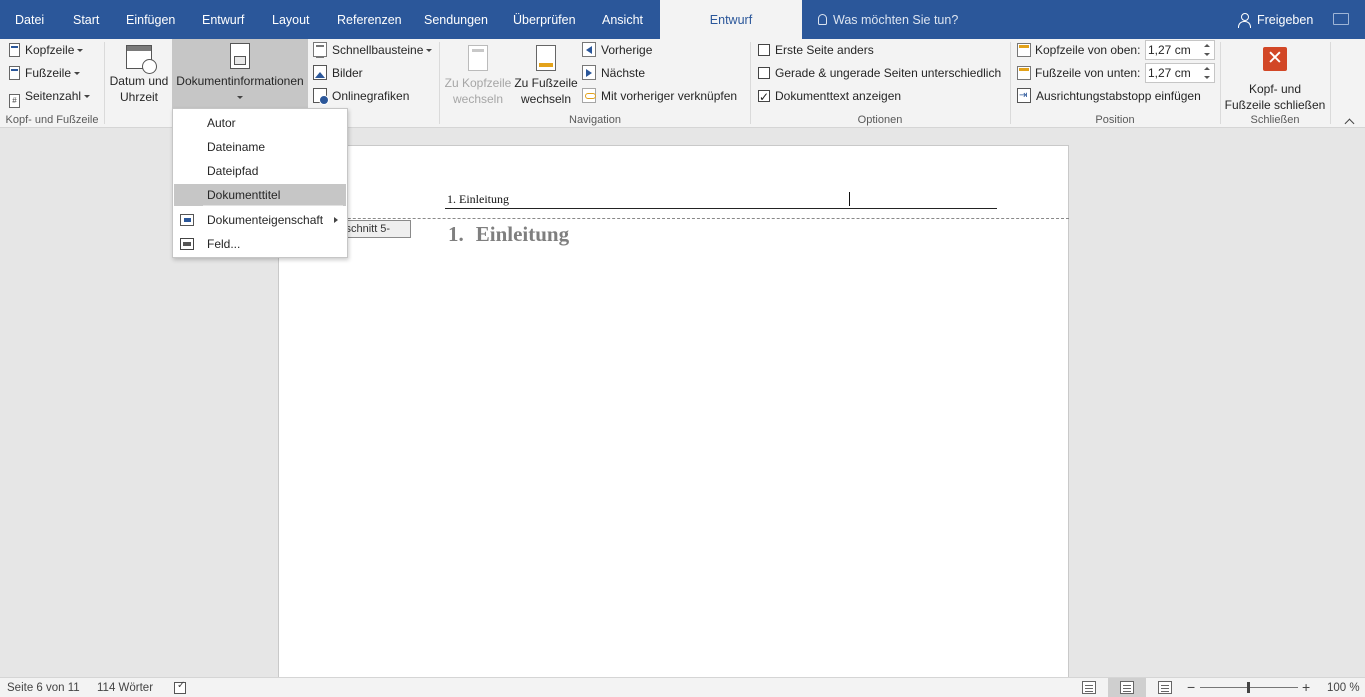  Describe the element at coordinates (240, 74) in the screenshot. I see `doc-info-button: Dokumentinformationen` at that location.